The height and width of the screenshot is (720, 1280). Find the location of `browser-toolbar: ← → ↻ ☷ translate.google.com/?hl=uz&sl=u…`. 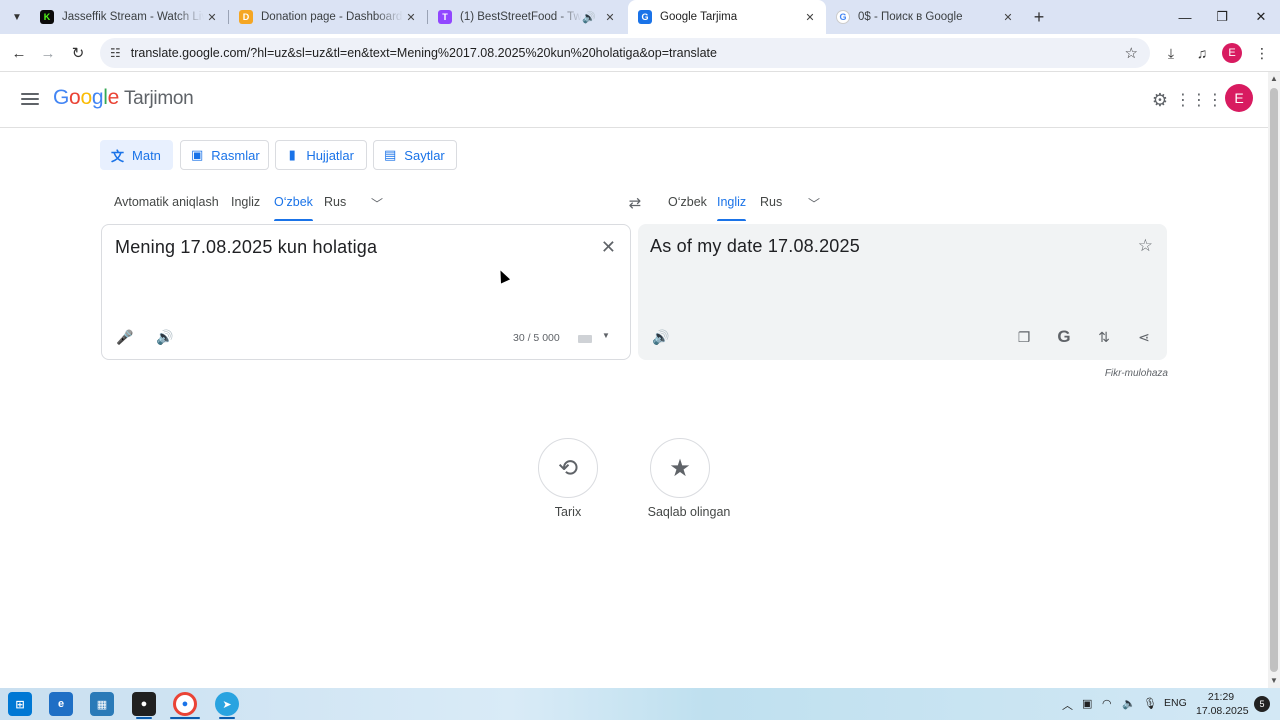

browser-toolbar: ← → ↻ ☷ translate.google.com/?hl=uz&sl=u… is located at coordinates (640, 53).